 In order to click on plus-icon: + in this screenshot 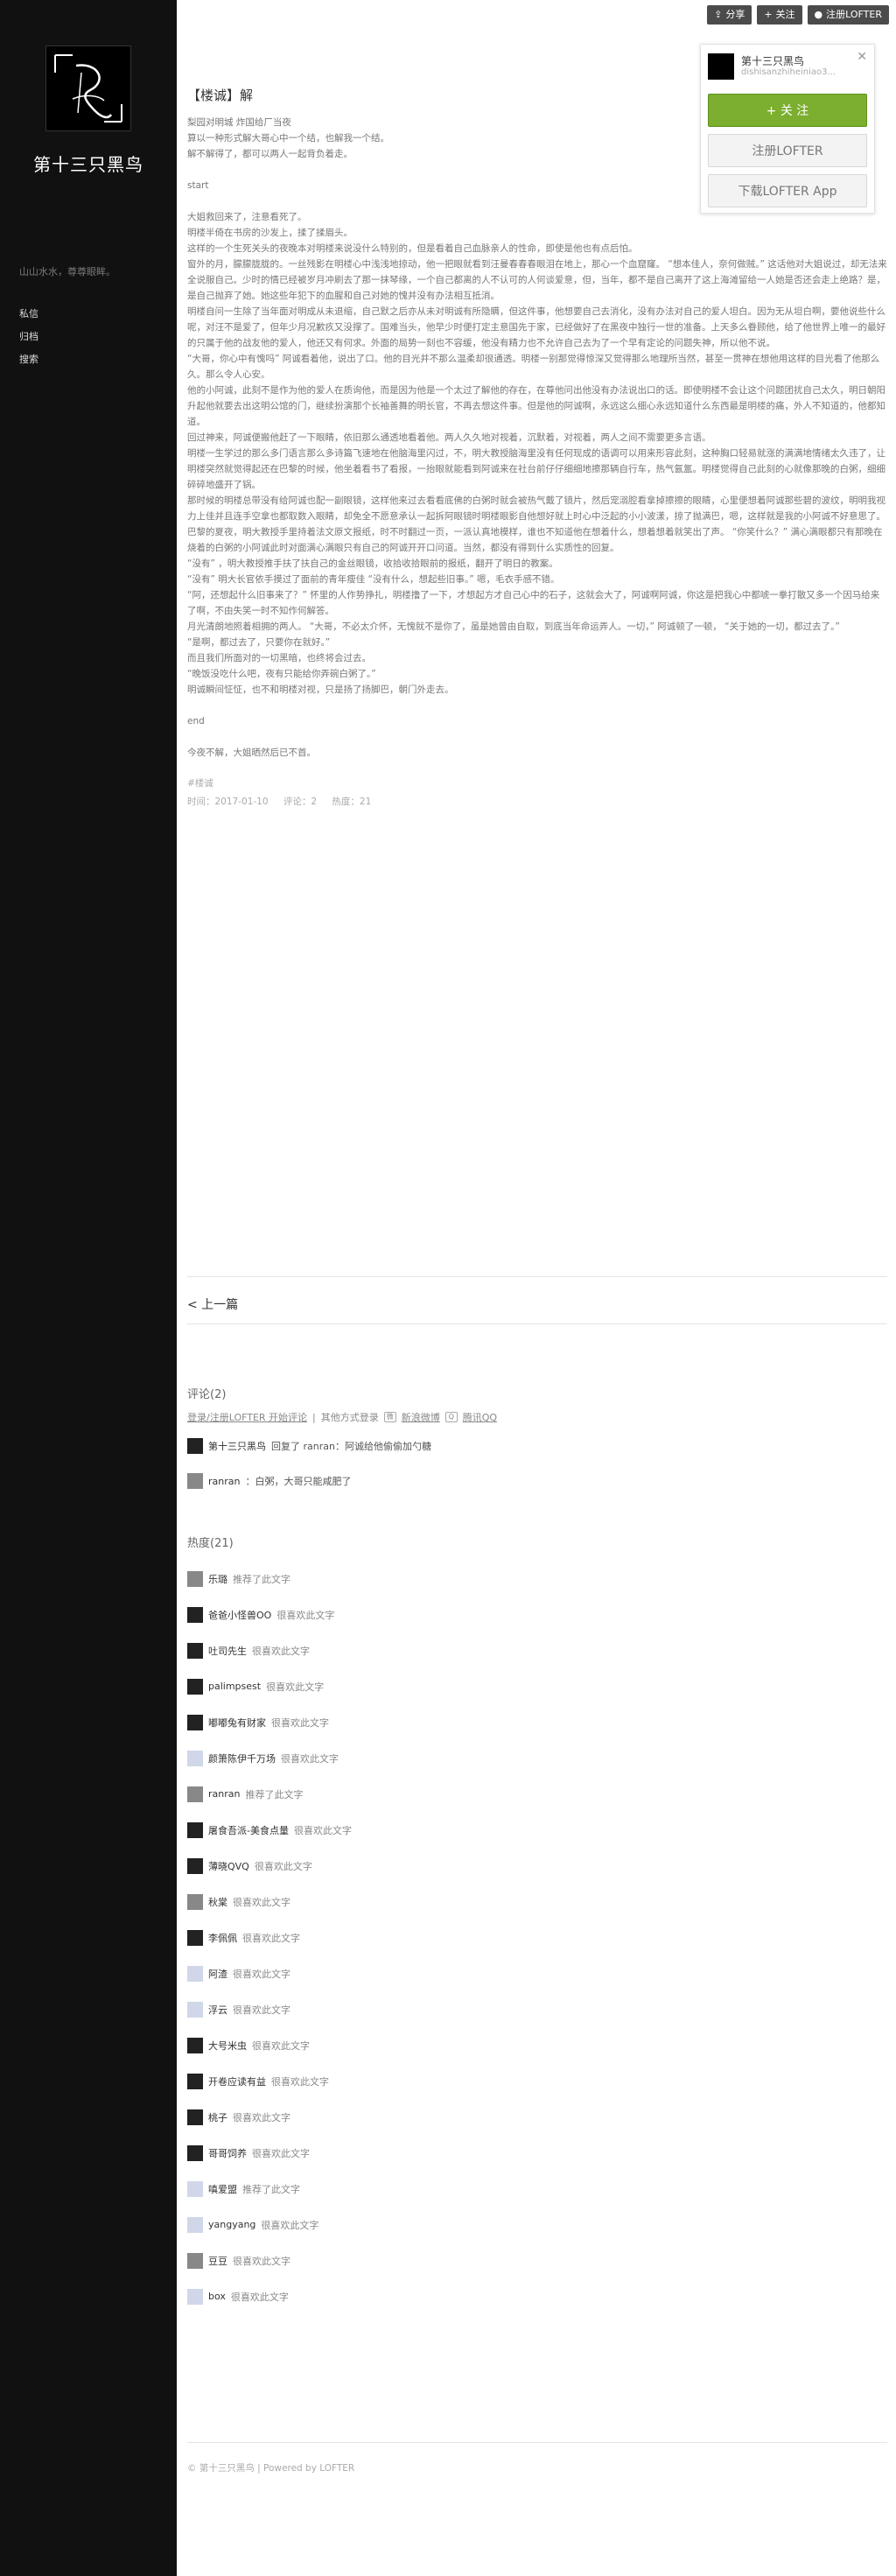, I will do `click(768, 14)`.